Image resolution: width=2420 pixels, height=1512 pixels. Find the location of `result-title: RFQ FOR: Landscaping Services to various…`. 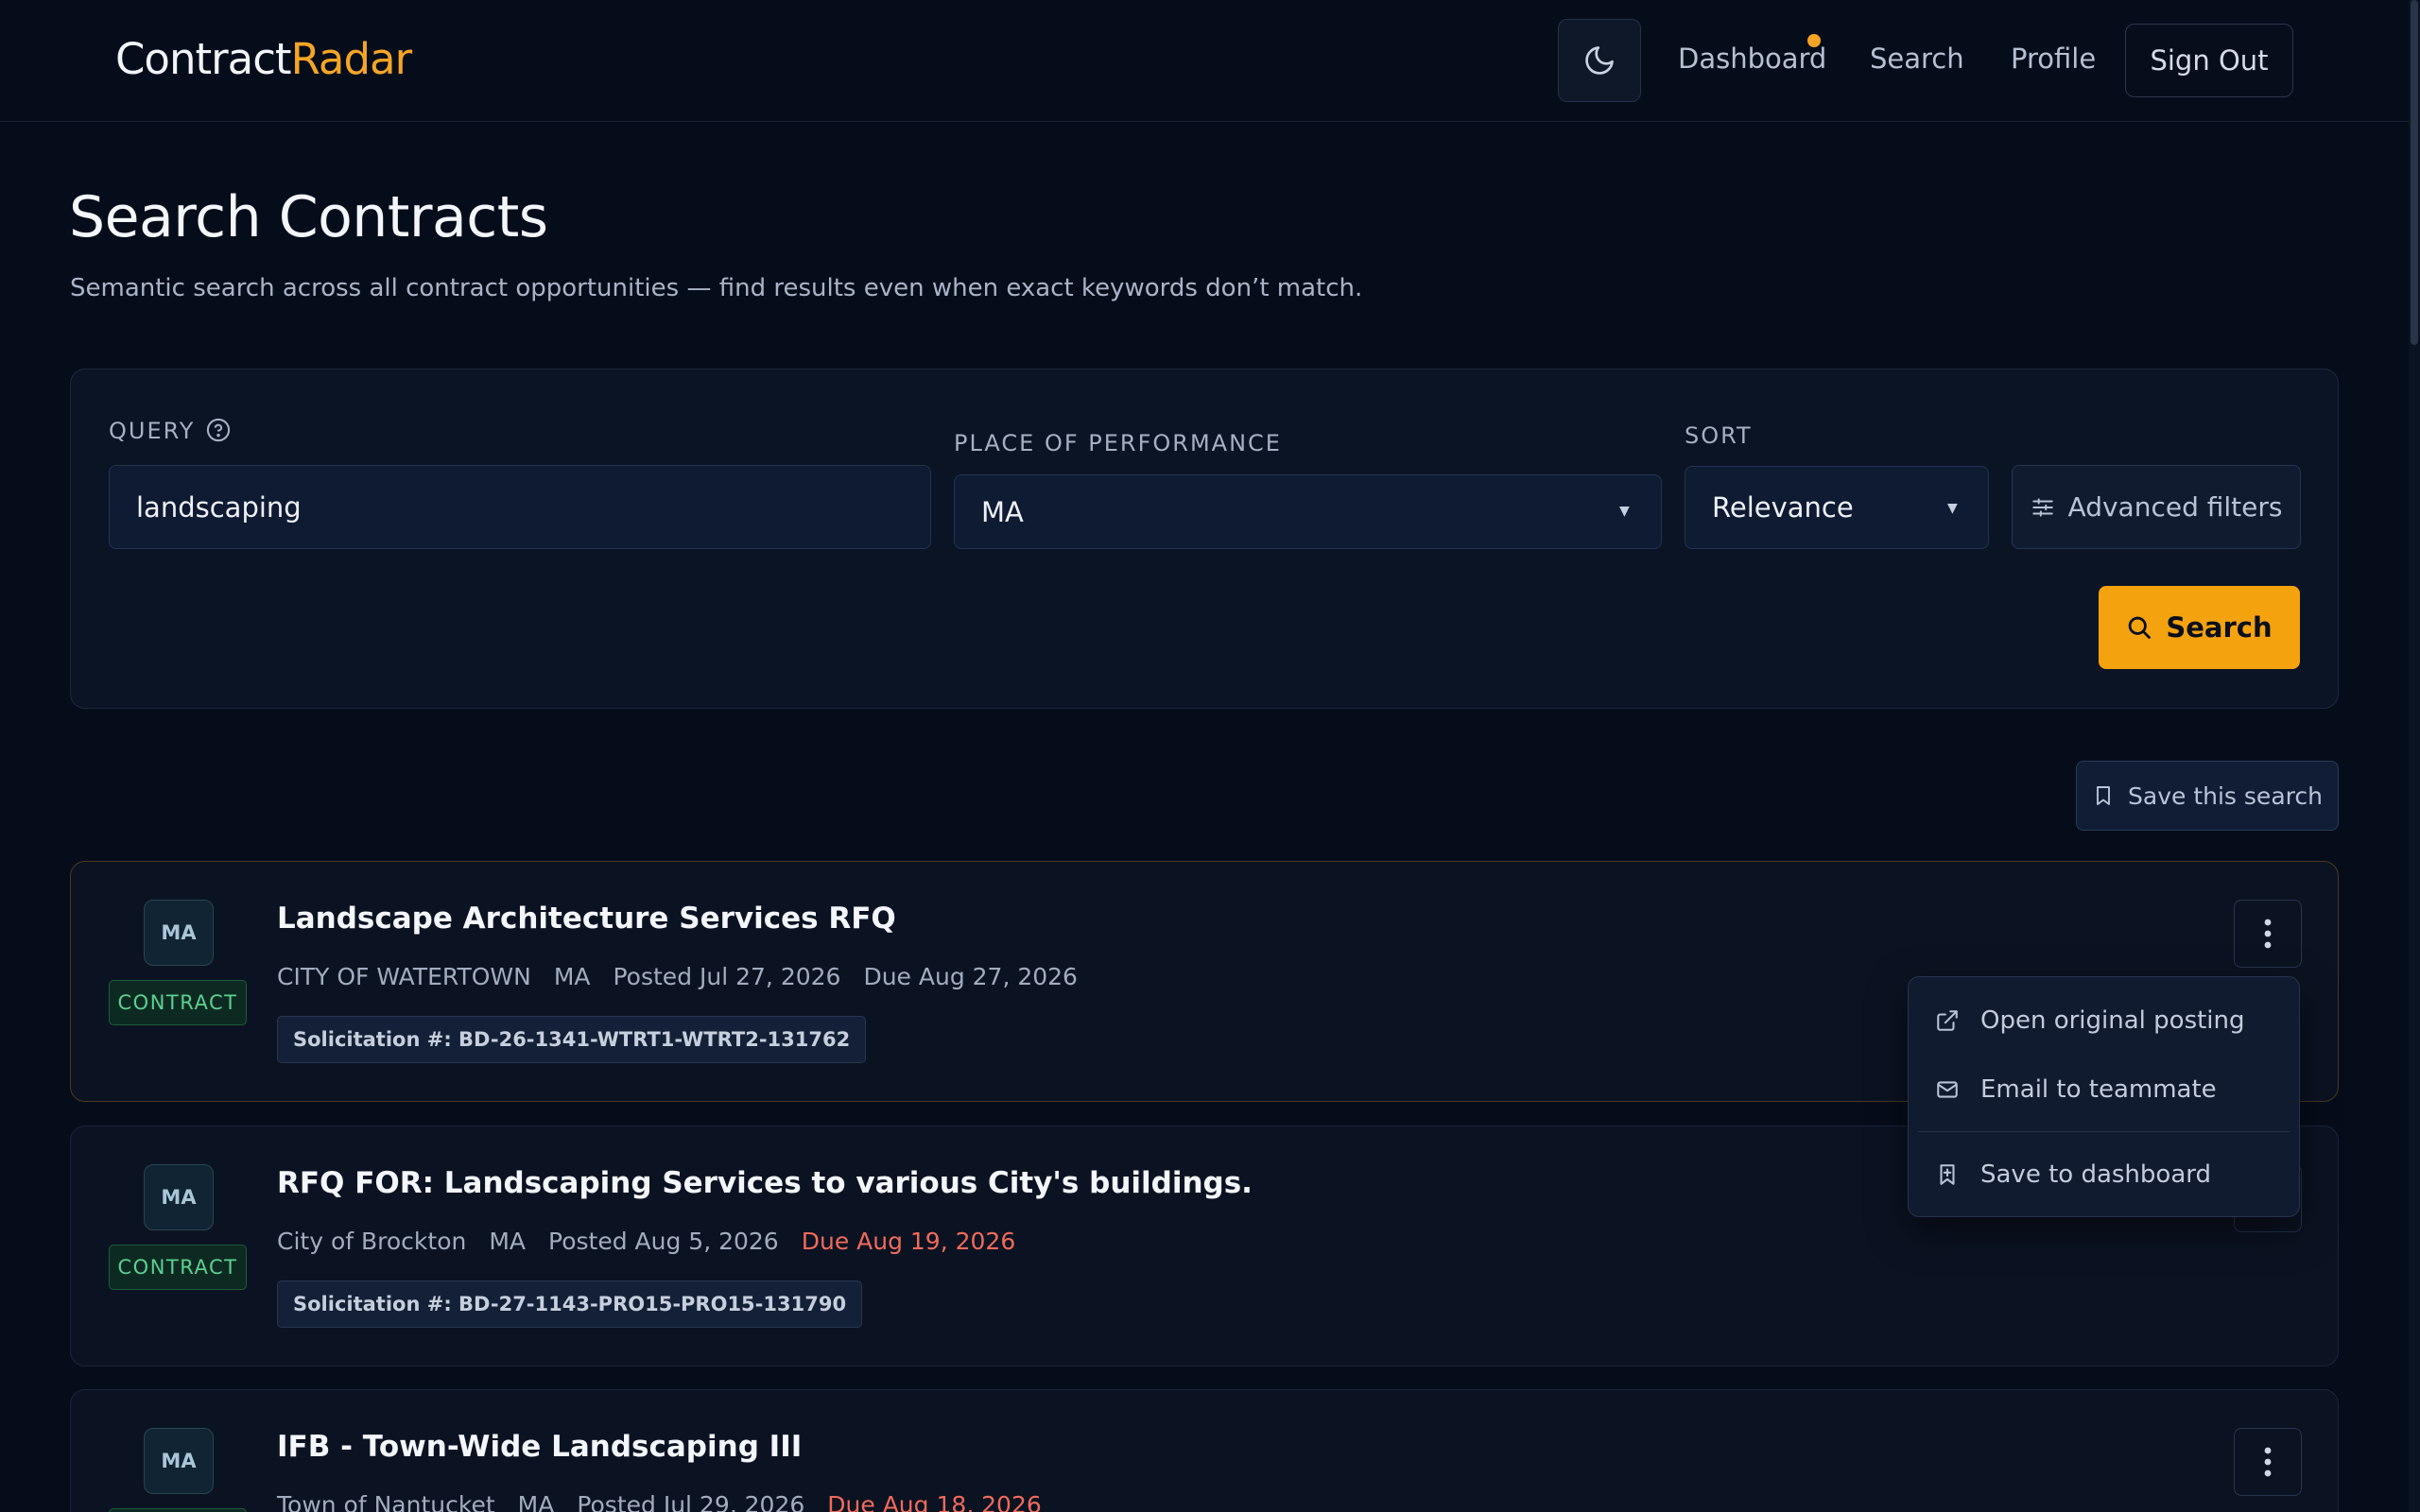

result-title: RFQ FOR: Landscaping Services to various… is located at coordinates (765, 1183).